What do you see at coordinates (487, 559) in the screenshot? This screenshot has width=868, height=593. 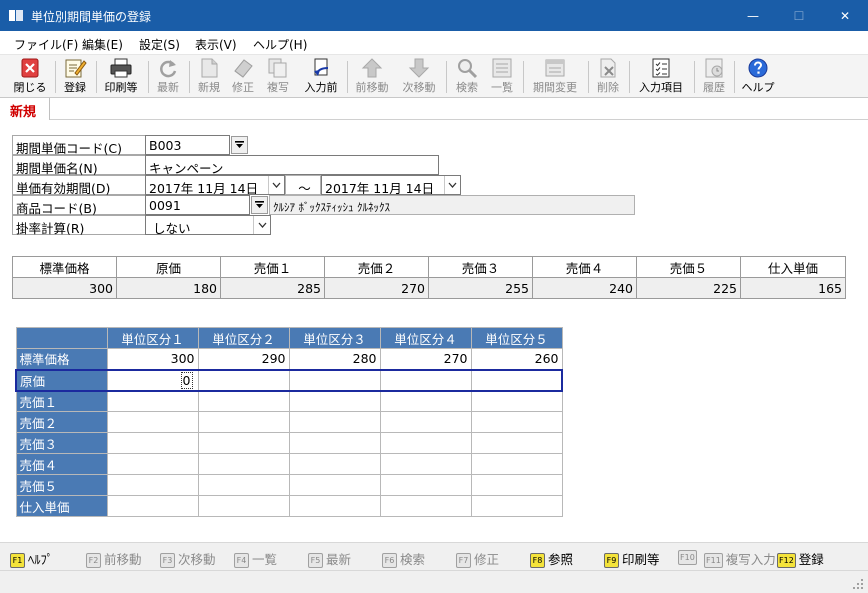 I see `fkey-label: 修正` at bounding box center [487, 559].